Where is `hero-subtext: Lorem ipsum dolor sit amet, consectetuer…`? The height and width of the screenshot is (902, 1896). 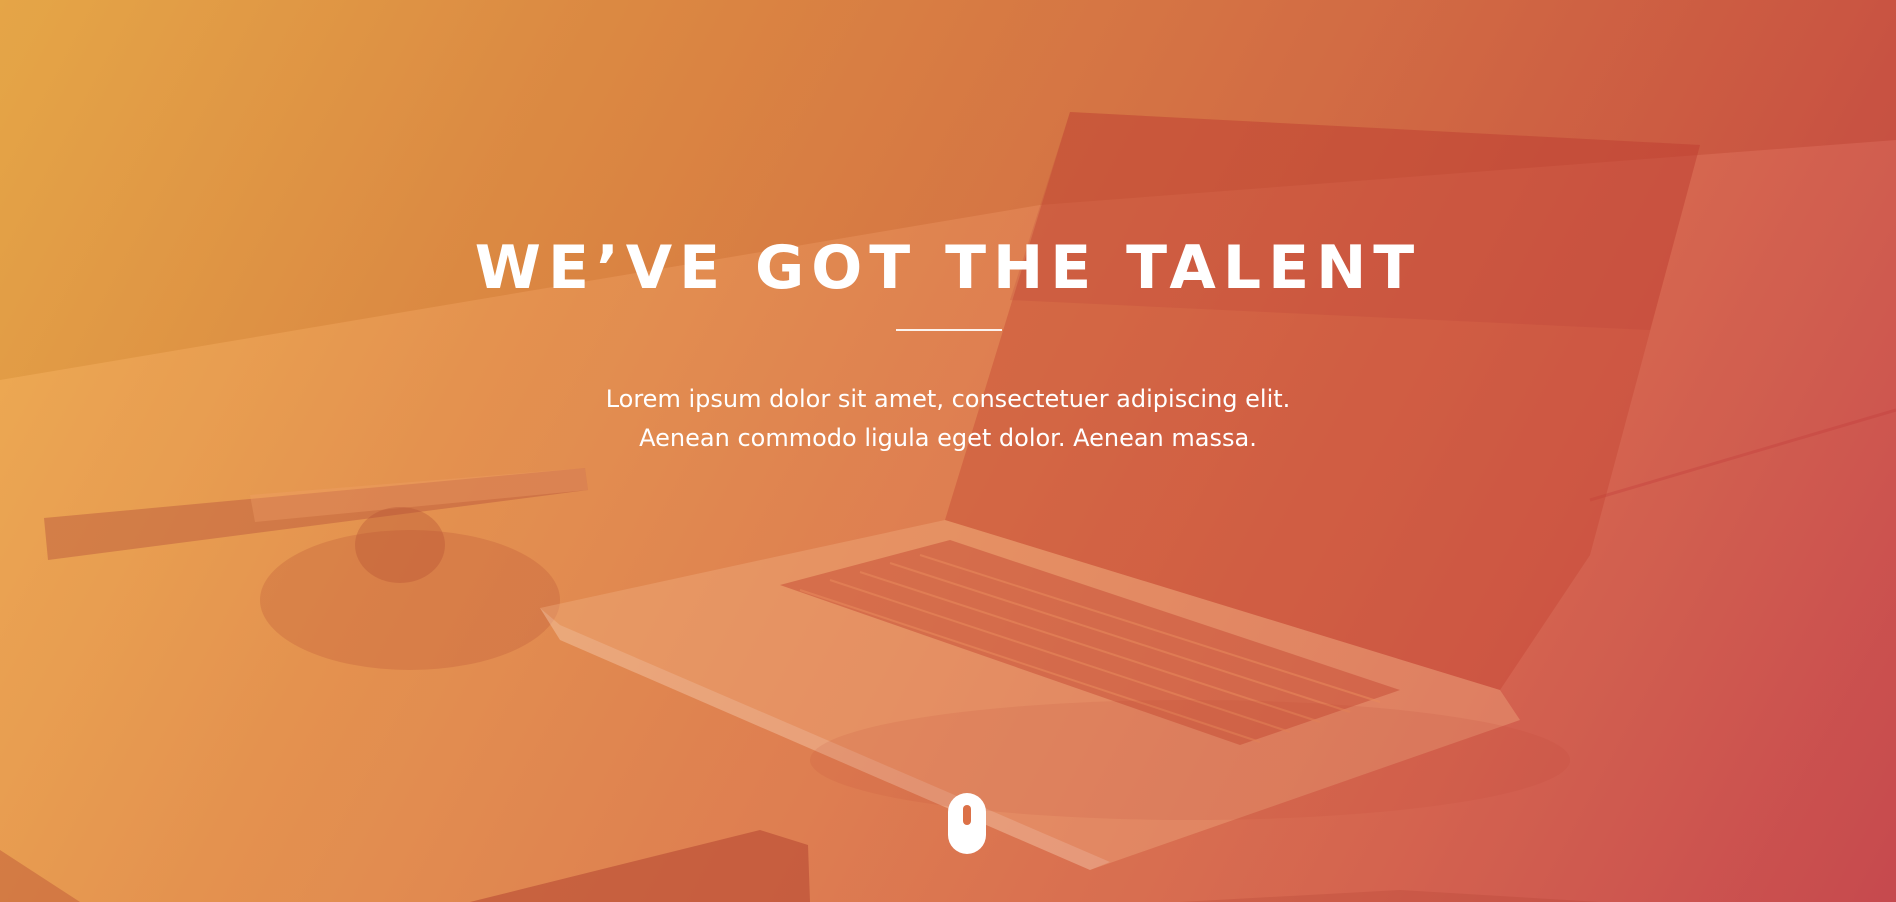 hero-subtext: Lorem ipsum dolor sit amet, consectetuer… is located at coordinates (948, 419).